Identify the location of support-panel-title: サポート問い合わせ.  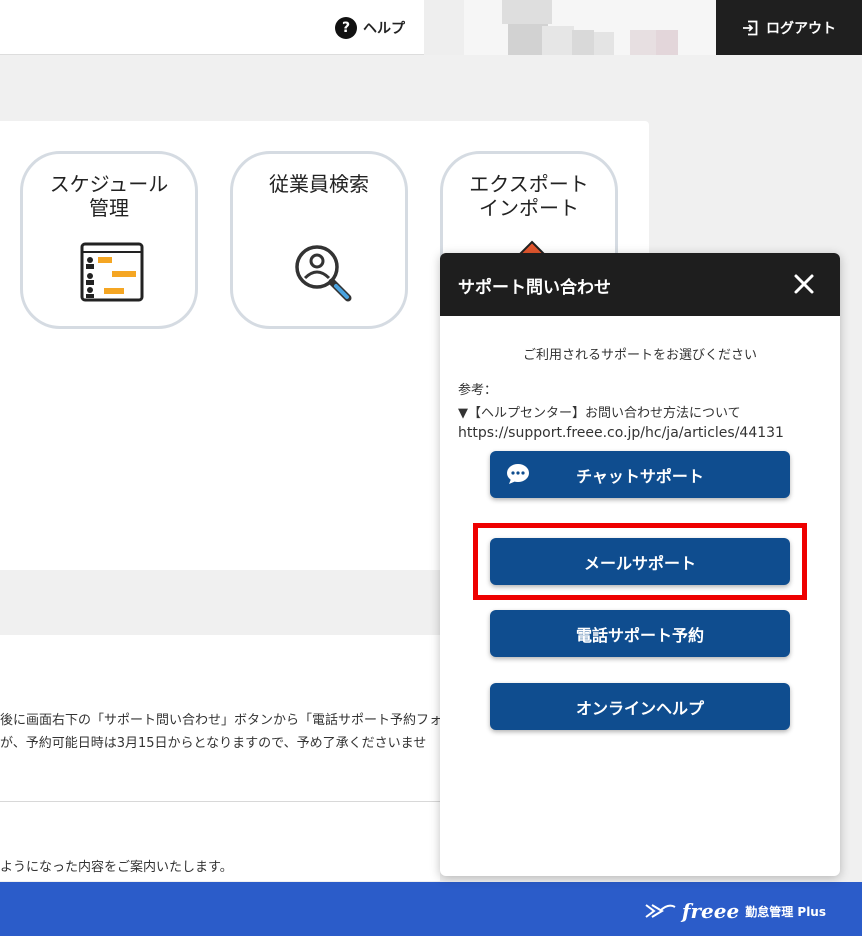
(534, 288).